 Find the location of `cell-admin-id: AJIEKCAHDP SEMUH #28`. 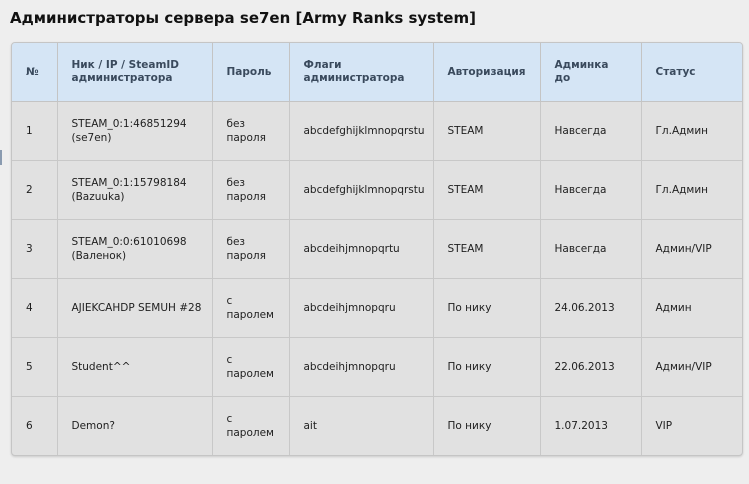

cell-admin-id: AJIEKCAHDP SEMUH #28 is located at coordinates (135, 308).